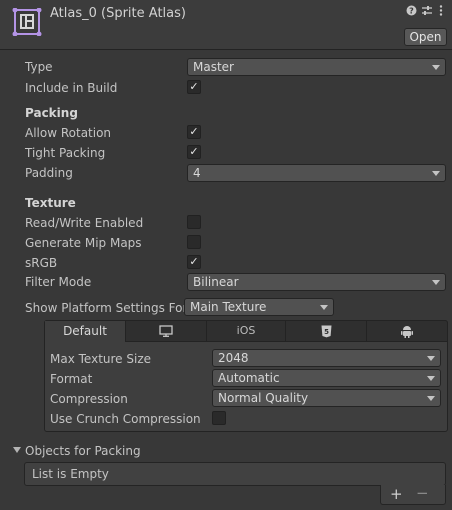  I want to click on crunch-compression-checkbox, so click(219, 418).